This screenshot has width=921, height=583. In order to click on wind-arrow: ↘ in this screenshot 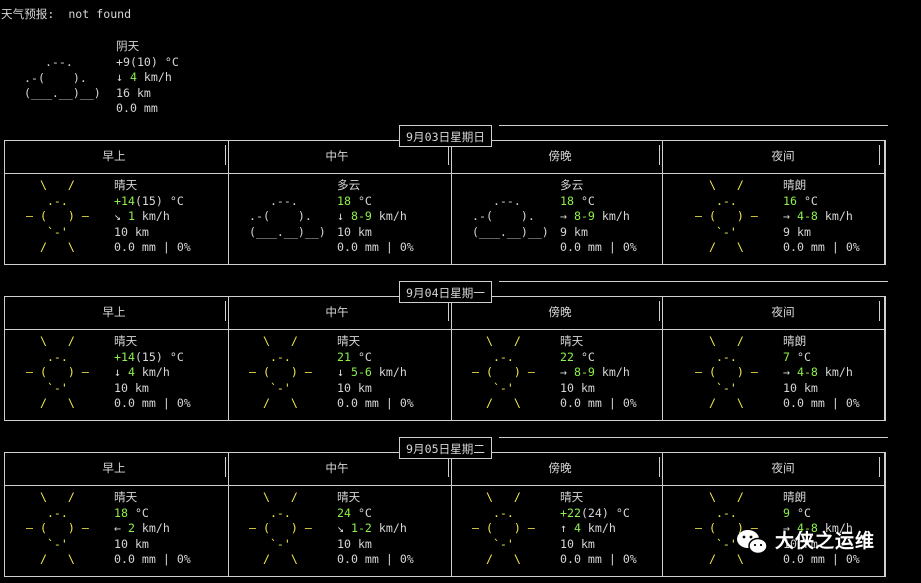, I will do `click(340, 528)`.